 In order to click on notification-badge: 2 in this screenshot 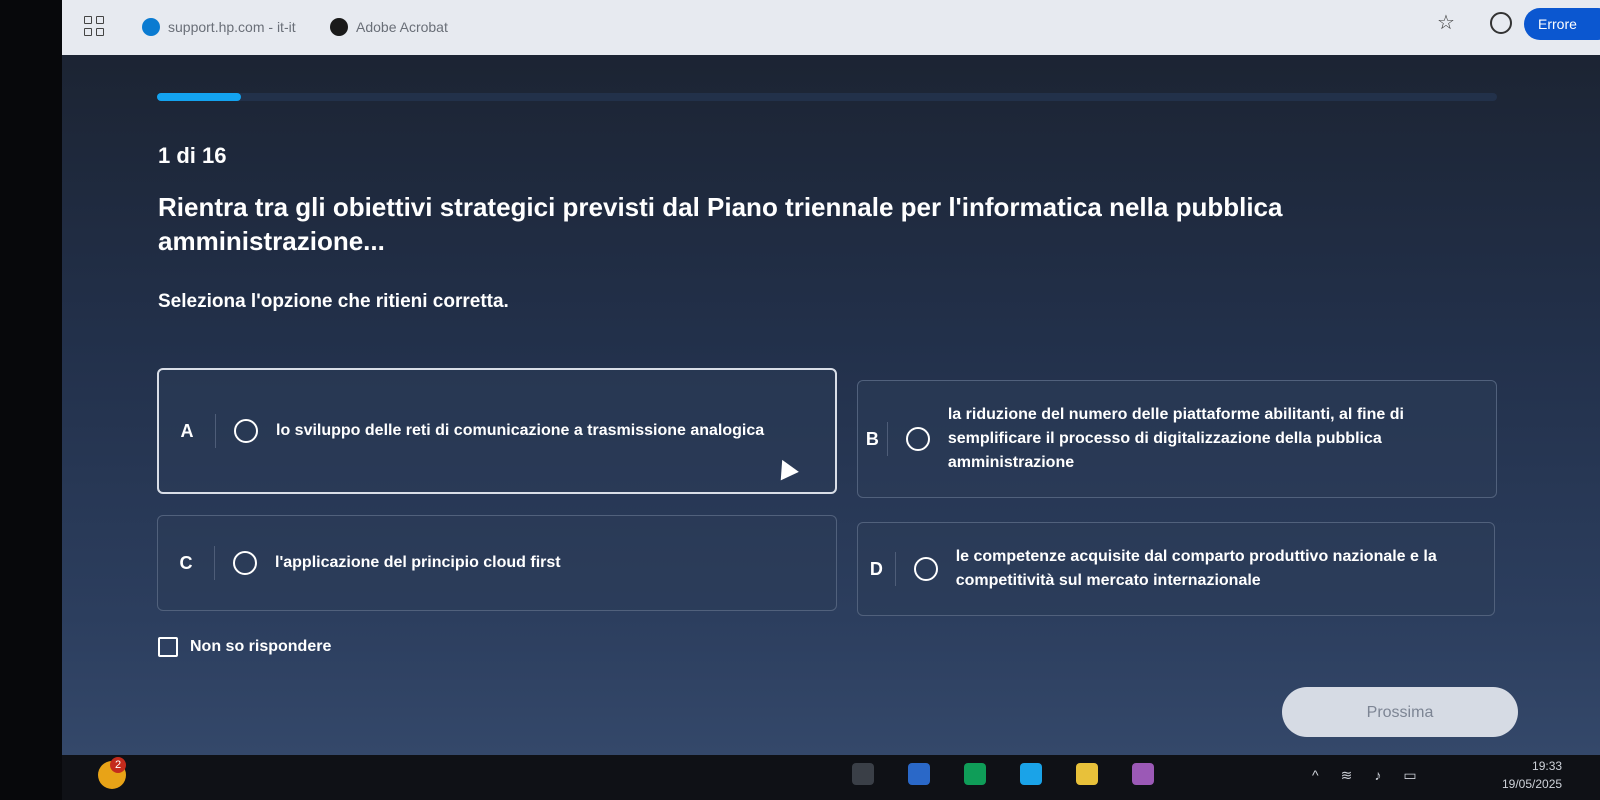, I will do `click(118, 765)`.